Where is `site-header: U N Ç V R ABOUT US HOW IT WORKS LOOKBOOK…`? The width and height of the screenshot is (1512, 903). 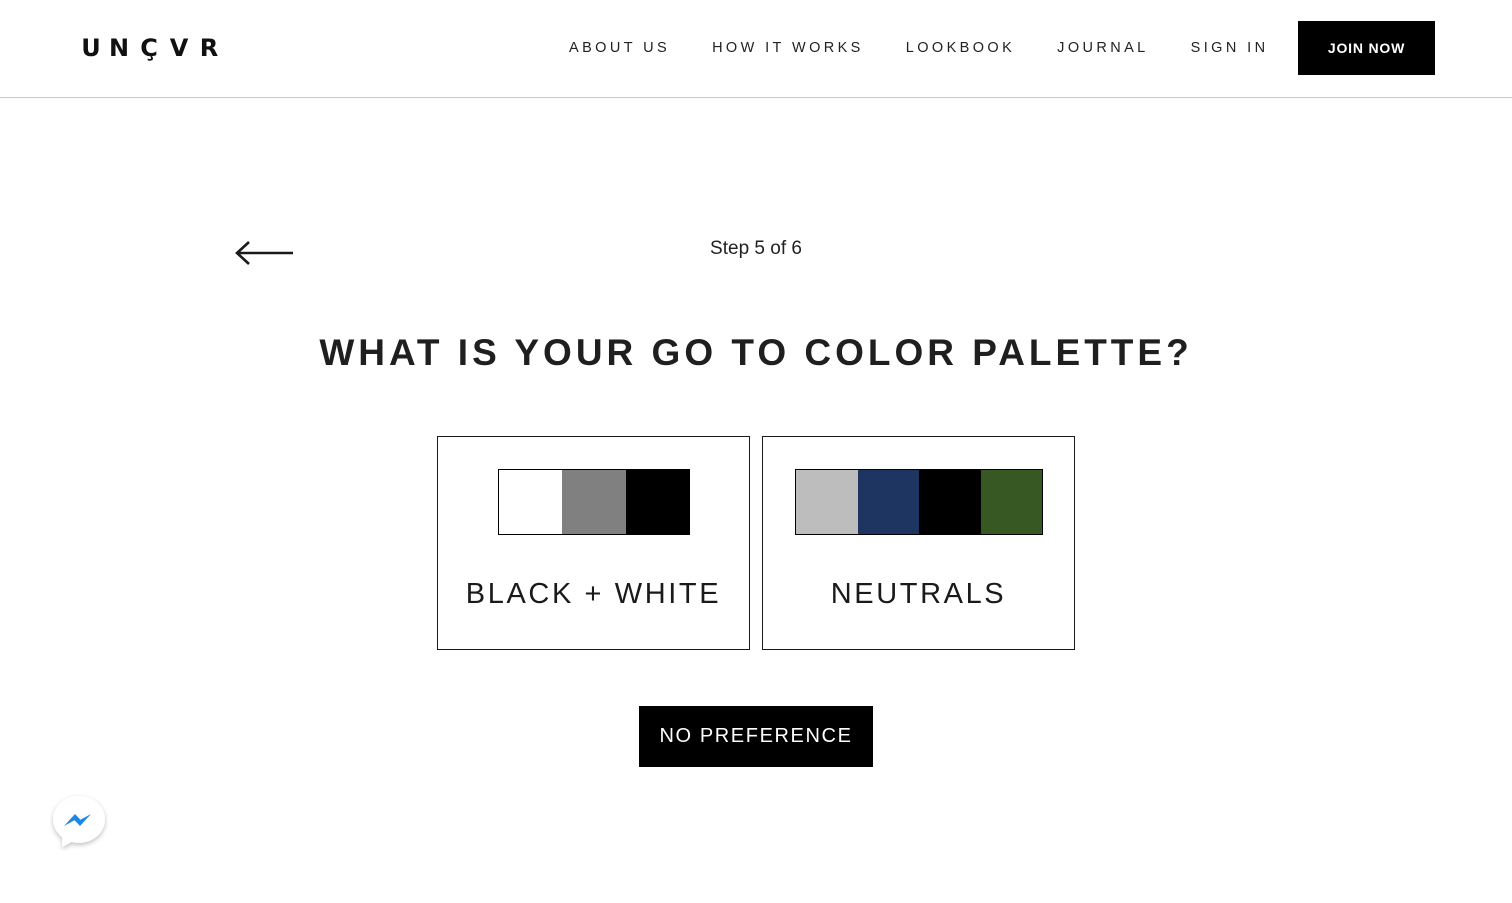 site-header: U N Ç V R ABOUT US HOW IT WORKS LOOKBOOK… is located at coordinates (756, 49).